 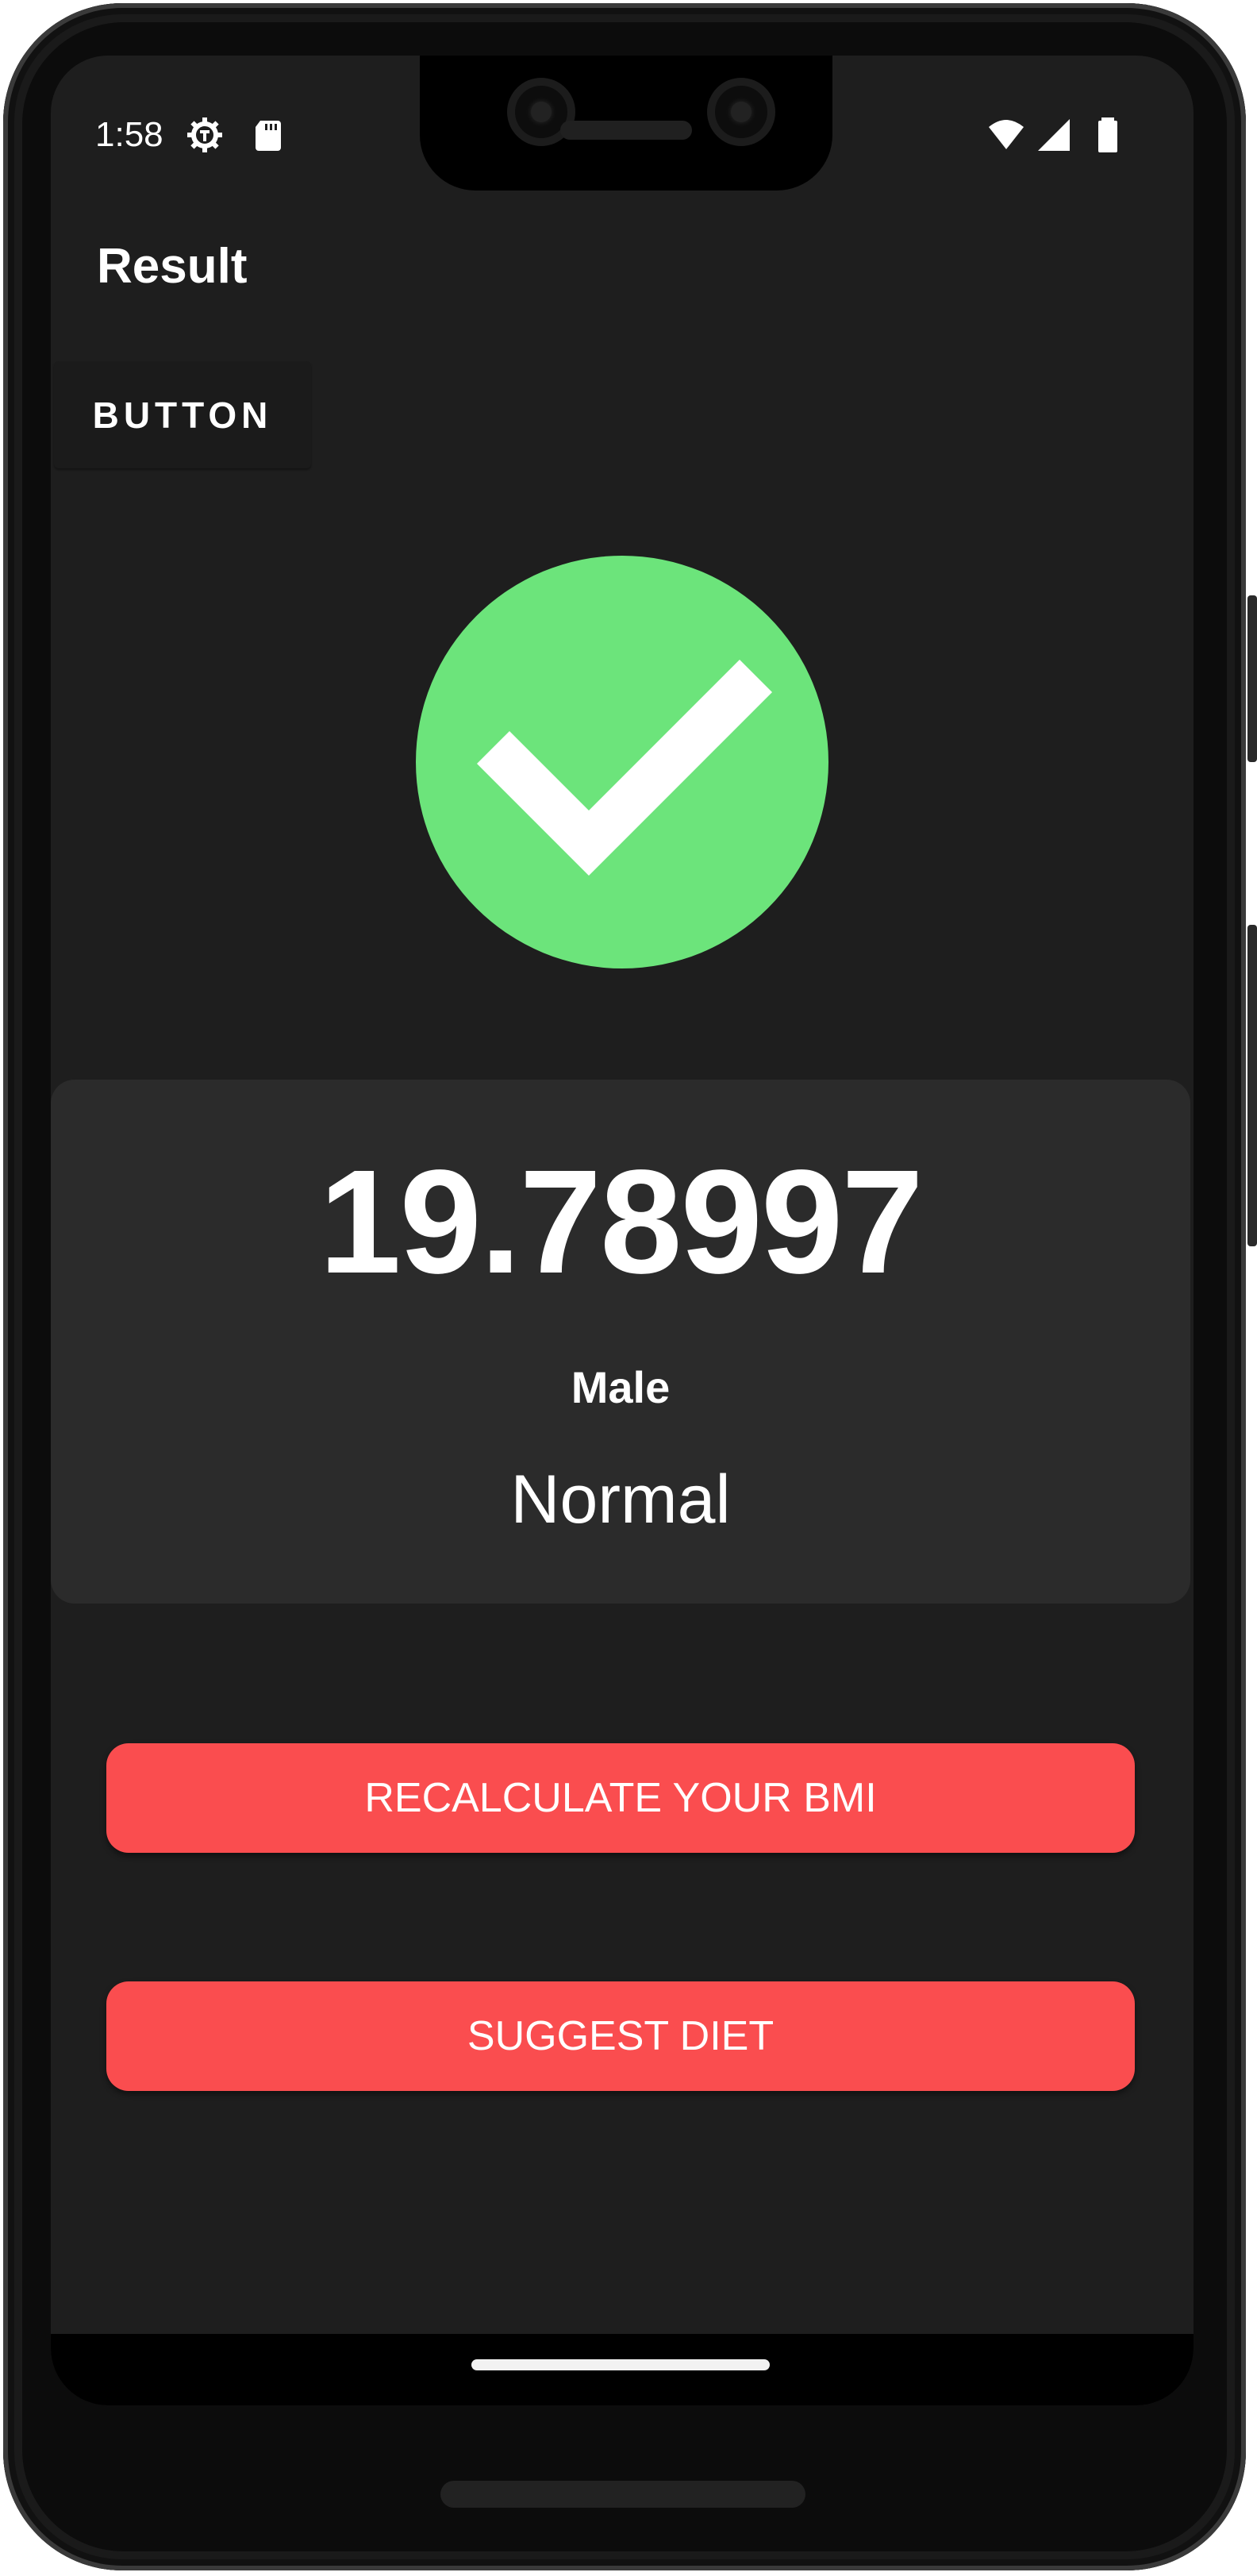 I want to click on gender-label: Male, so click(x=621, y=1387).